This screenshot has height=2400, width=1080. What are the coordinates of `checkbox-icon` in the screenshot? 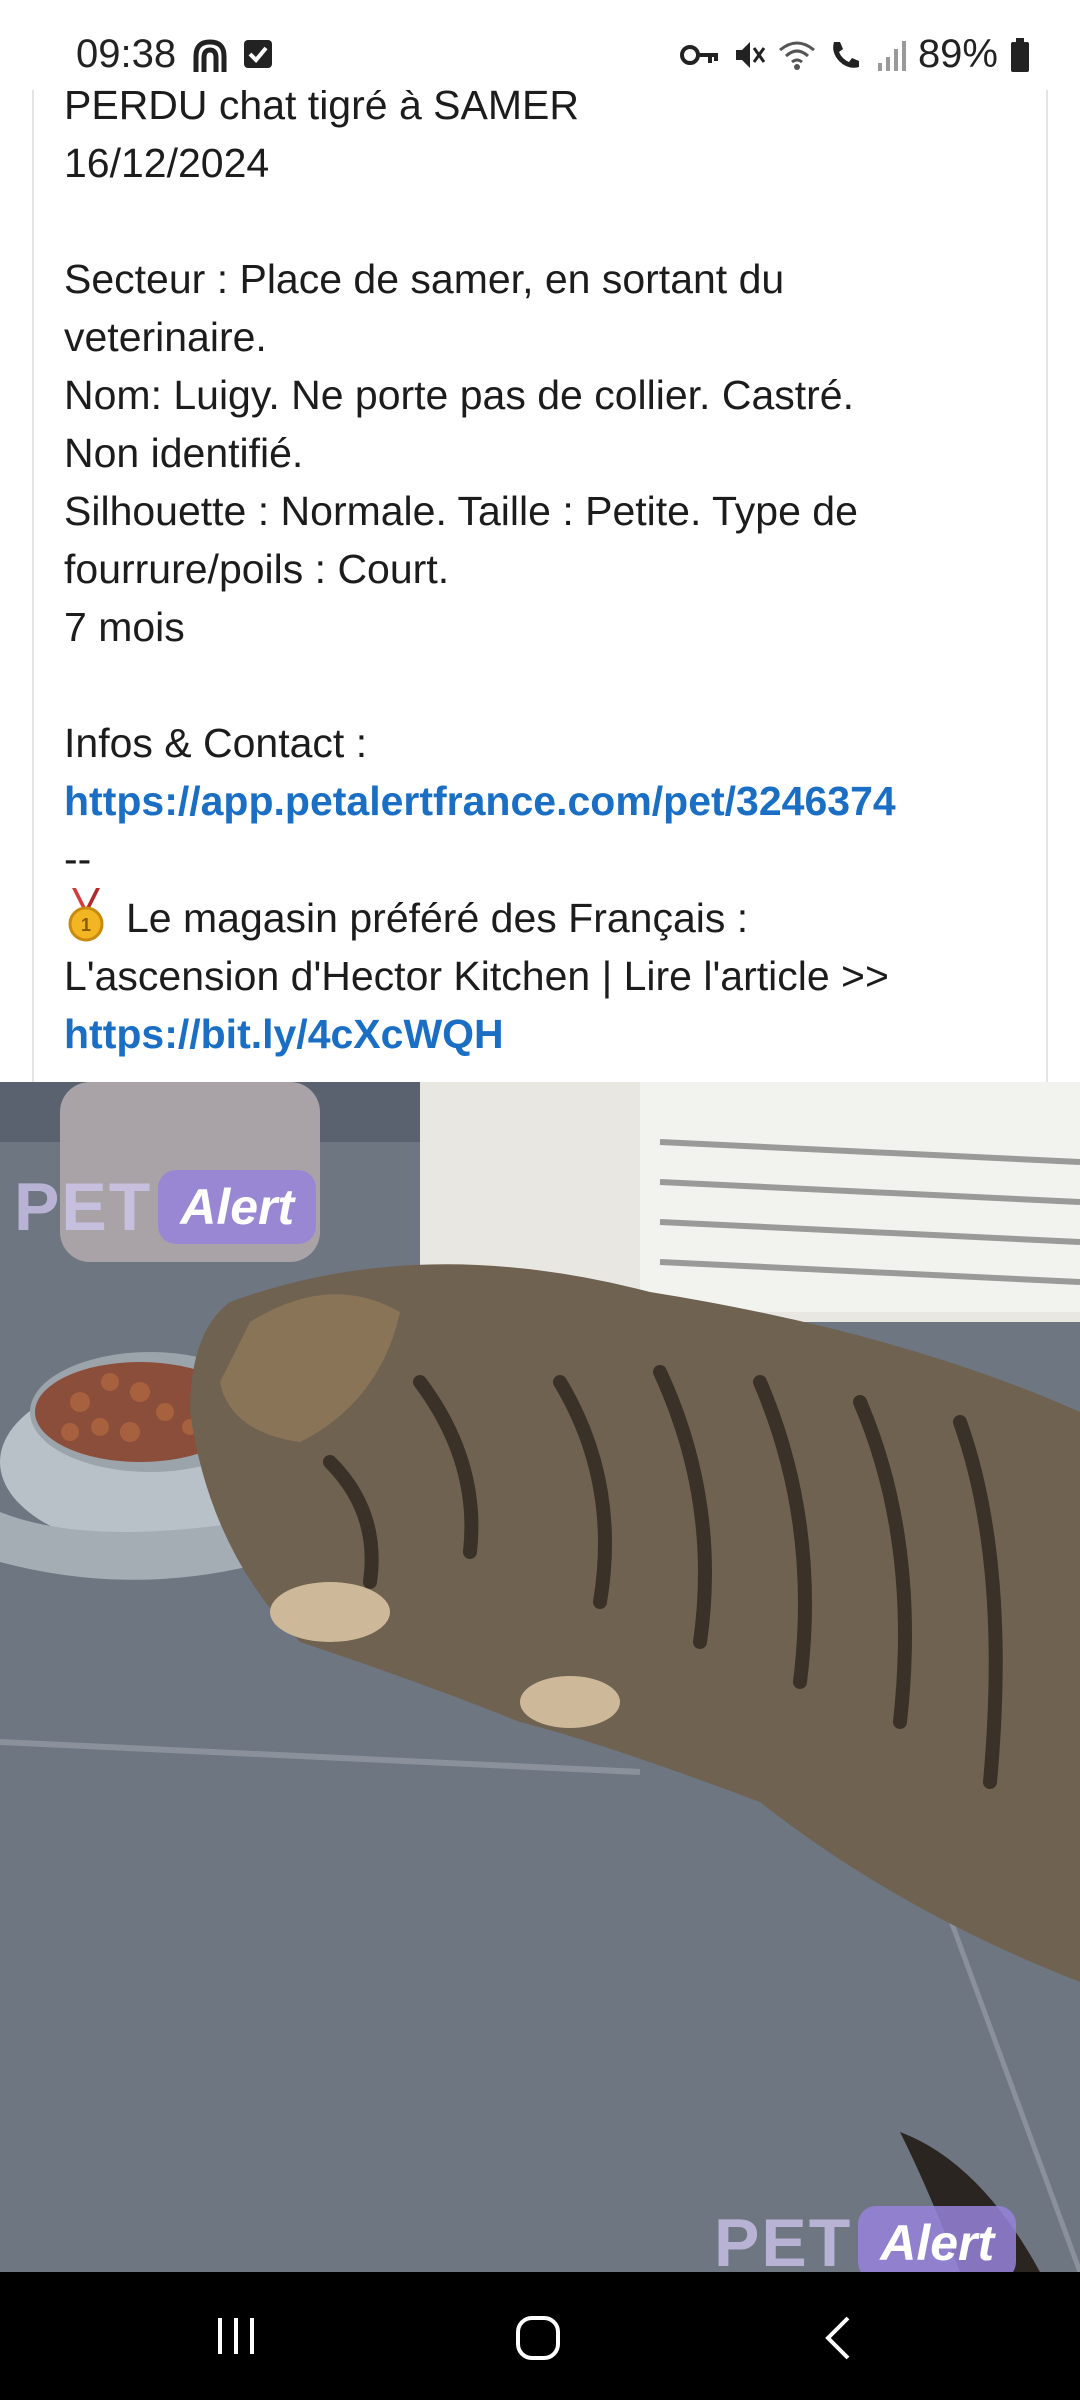 It's located at (258, 54).